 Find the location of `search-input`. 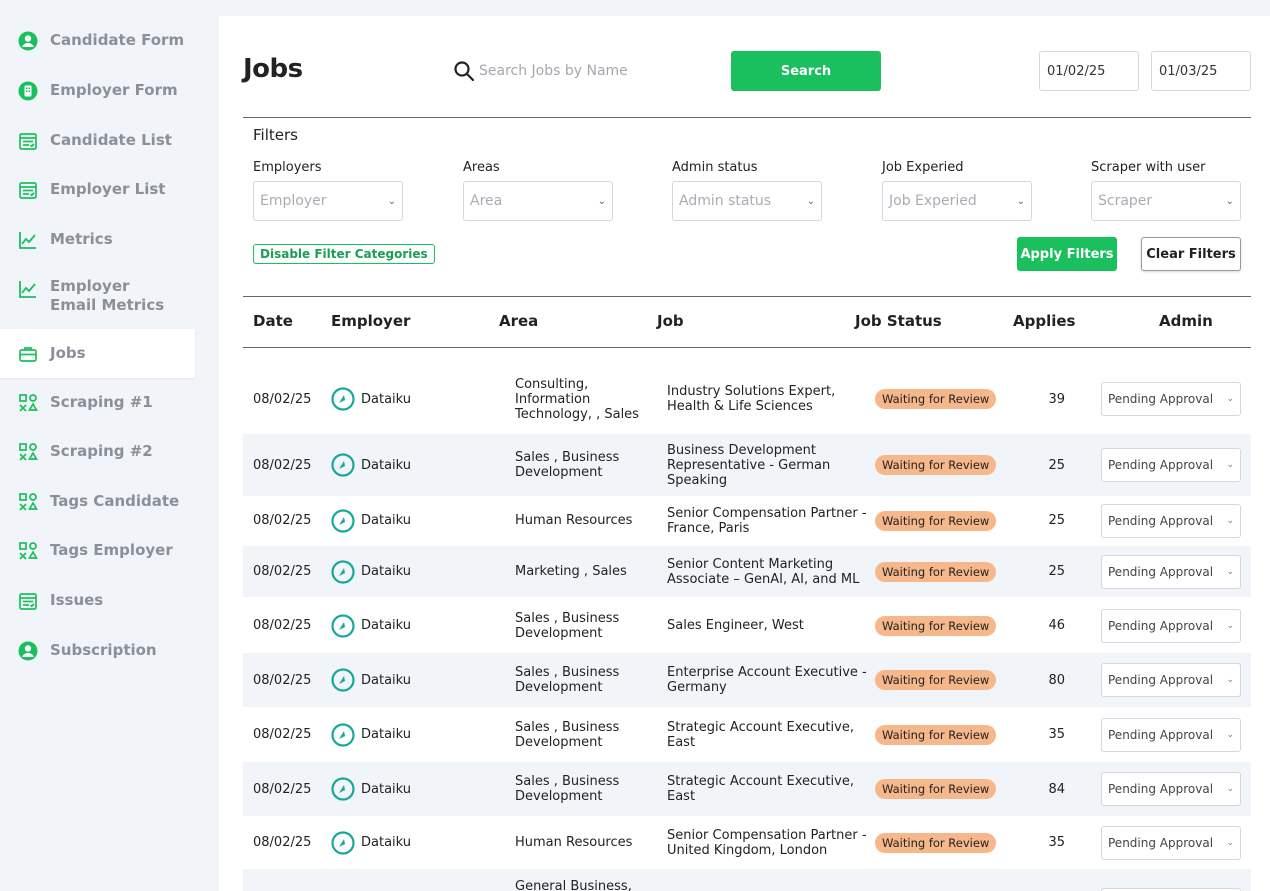

search-input is located at coordinates (599, 71).